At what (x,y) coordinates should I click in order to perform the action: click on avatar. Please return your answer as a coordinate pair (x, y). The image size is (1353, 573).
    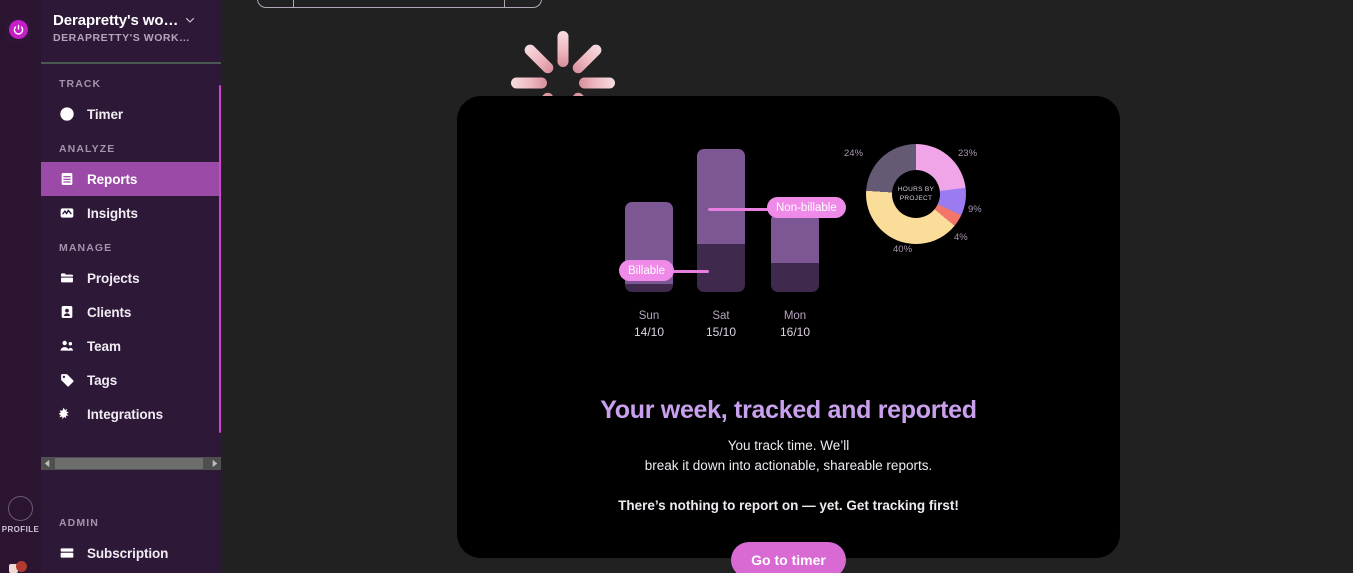
    Looking at the image, I should click on (20, 508).